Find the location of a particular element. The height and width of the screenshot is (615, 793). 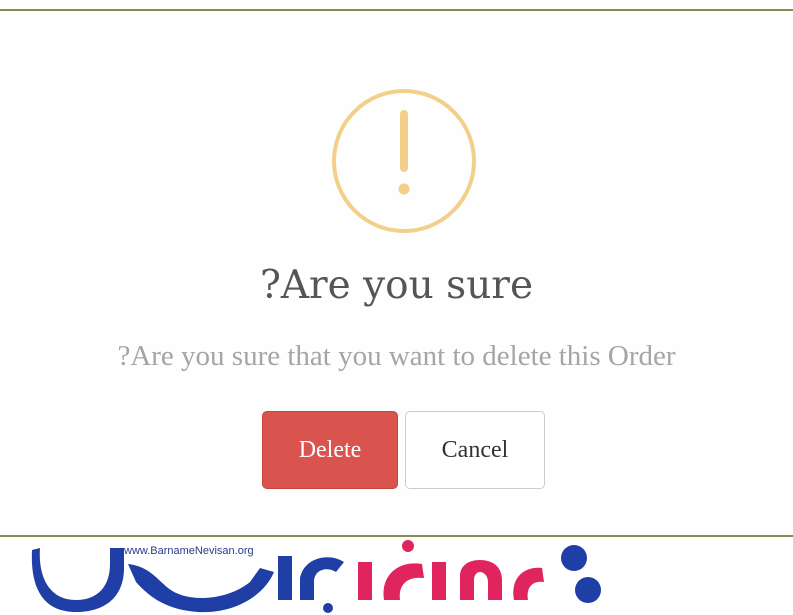

watermark-url: www.BarnameNevisan.org is located at coordinates (188, 551).